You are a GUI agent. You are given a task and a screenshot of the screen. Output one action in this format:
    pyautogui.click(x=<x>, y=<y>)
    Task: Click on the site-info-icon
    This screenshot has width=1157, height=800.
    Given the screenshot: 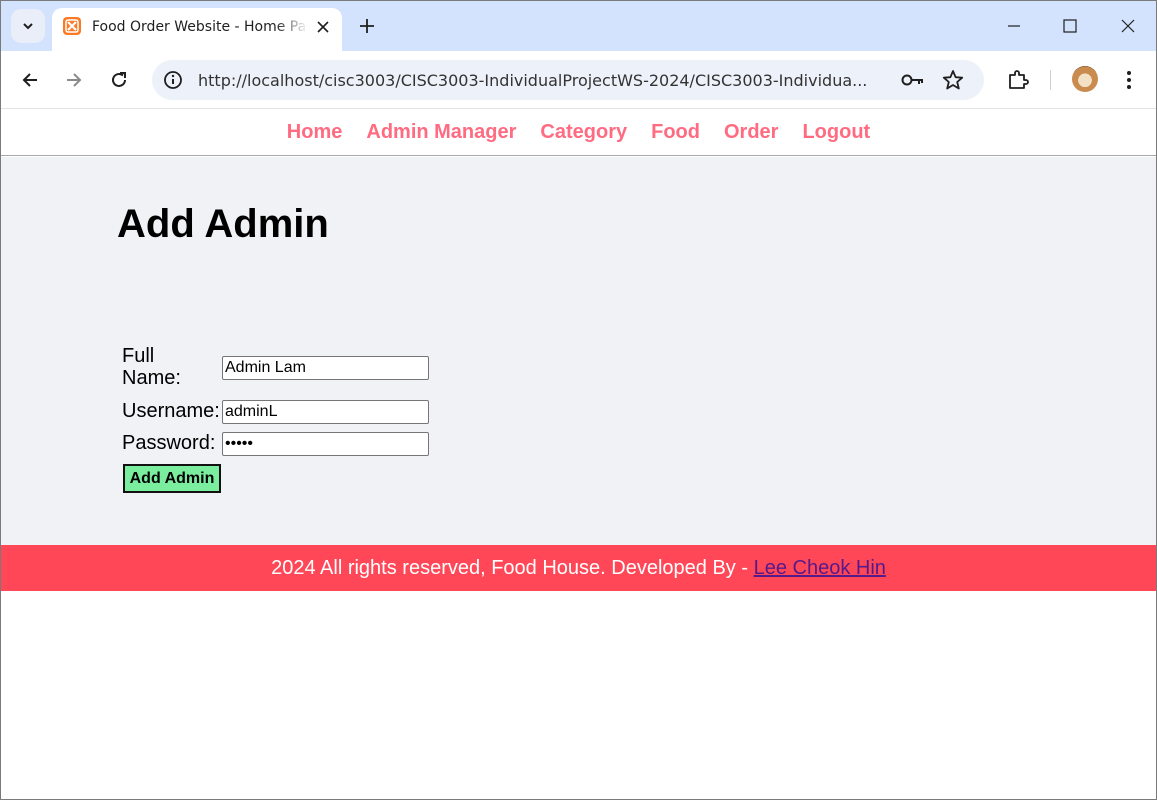 What is the action you would take?
    pyautogui.click(x=173, y=80)
    